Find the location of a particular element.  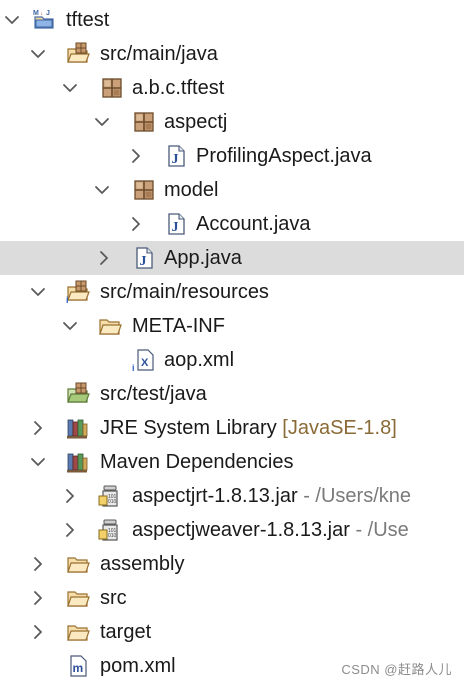

tree-item-label: src is located at coordinates (113, 598).